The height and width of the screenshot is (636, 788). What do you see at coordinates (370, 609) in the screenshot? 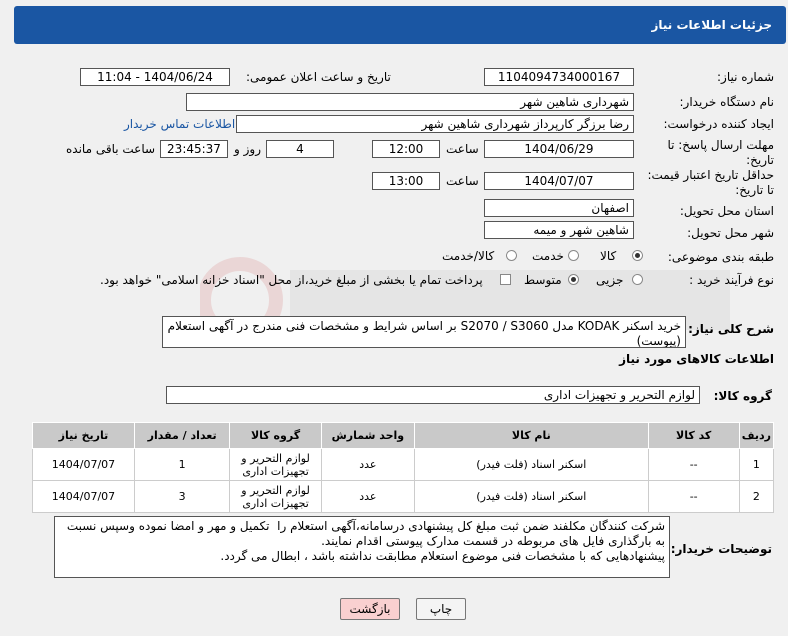
I see `back-button: بازگشت` at bounding box center [370, 609].